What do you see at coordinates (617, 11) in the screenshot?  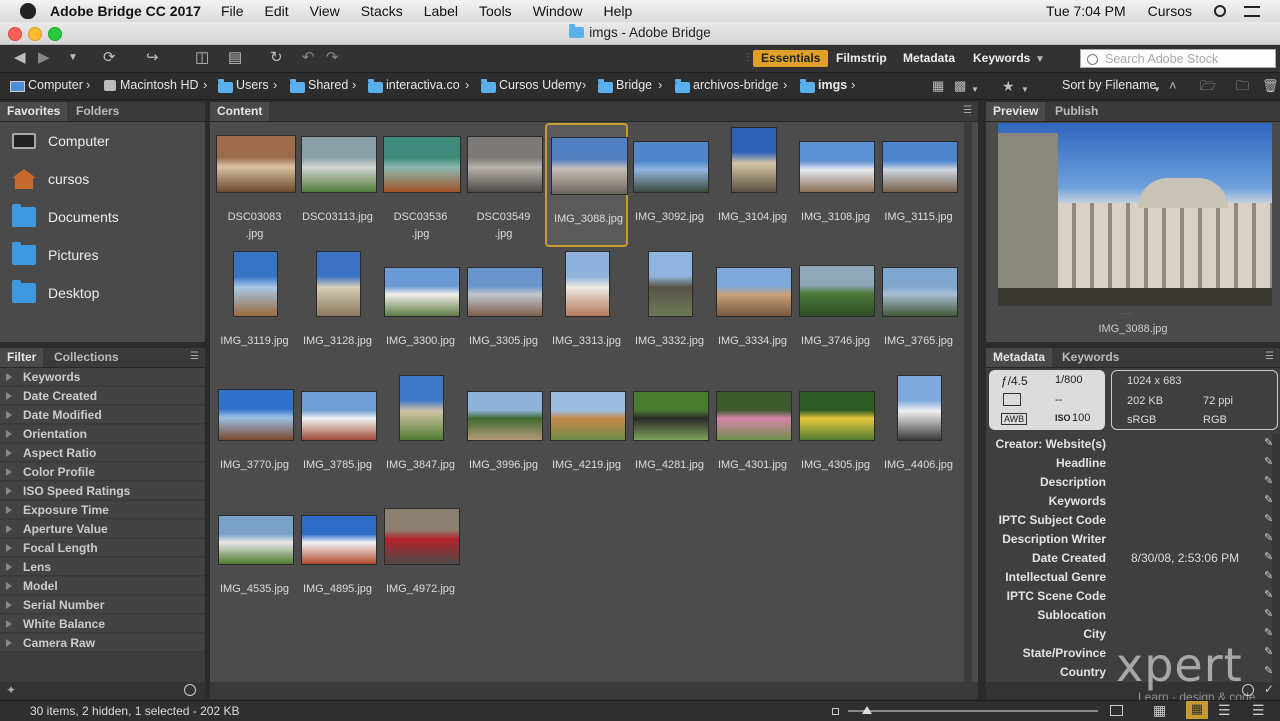 I see `menu-help: Help` at bounding box center [617, 11].